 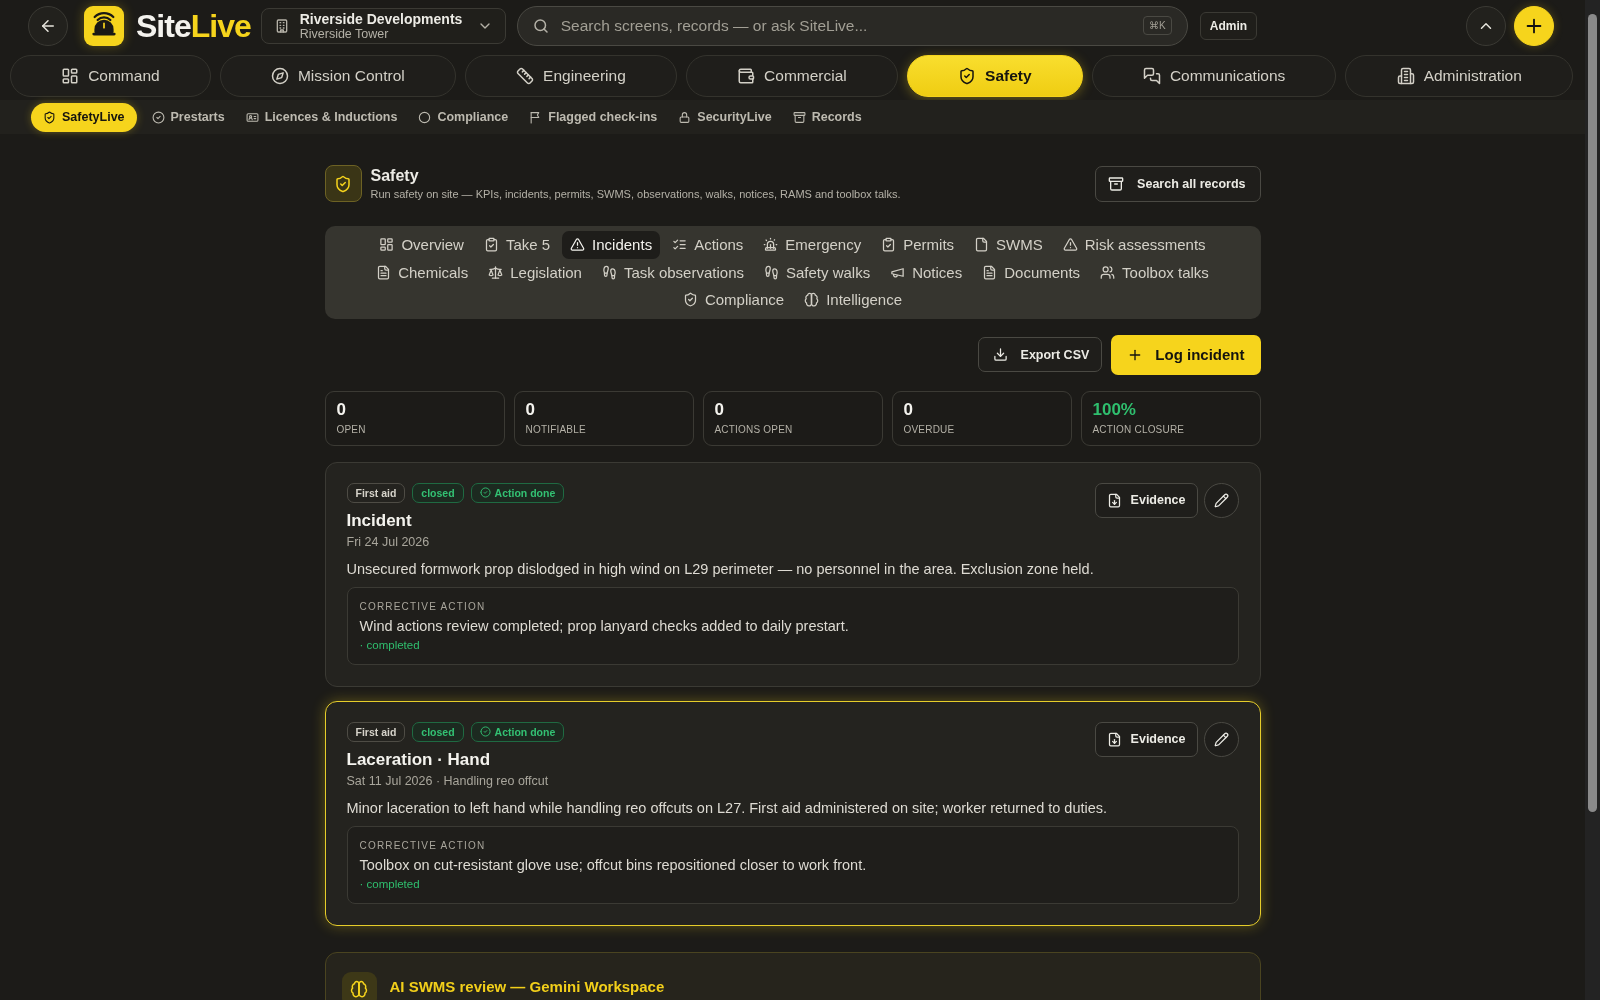 I want to click on section-tab: SWMS, so click(x=1008, y=245).